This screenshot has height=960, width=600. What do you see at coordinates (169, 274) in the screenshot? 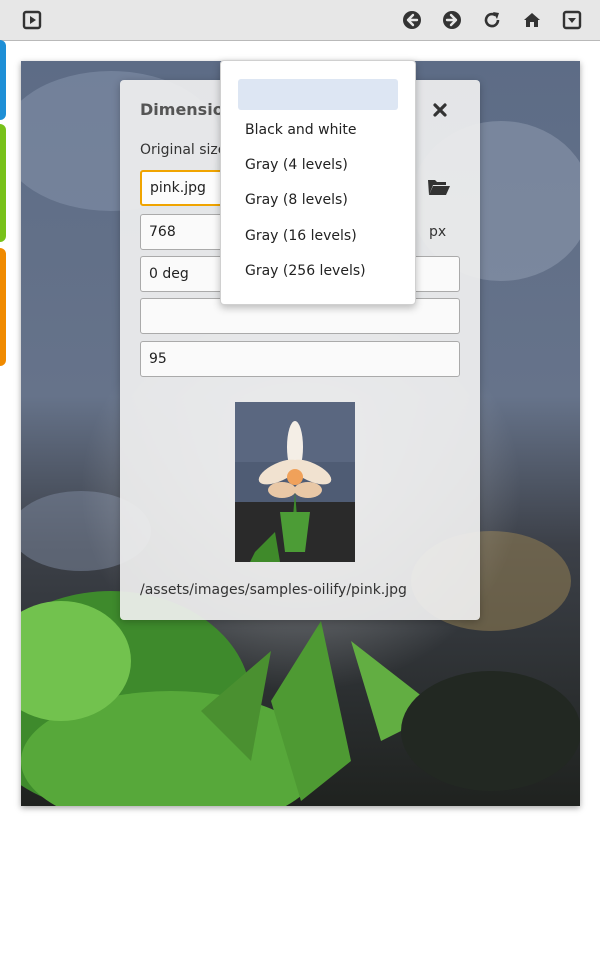
I see `angle-value: 0 deg` at bounding box center [169, 274].